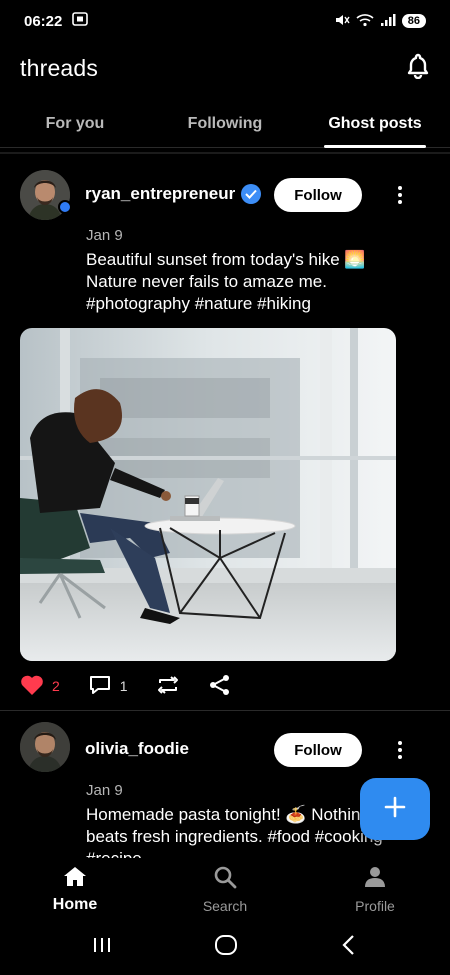  I want to click on bottom-nav: Home Search Profile, so click(225, 889).